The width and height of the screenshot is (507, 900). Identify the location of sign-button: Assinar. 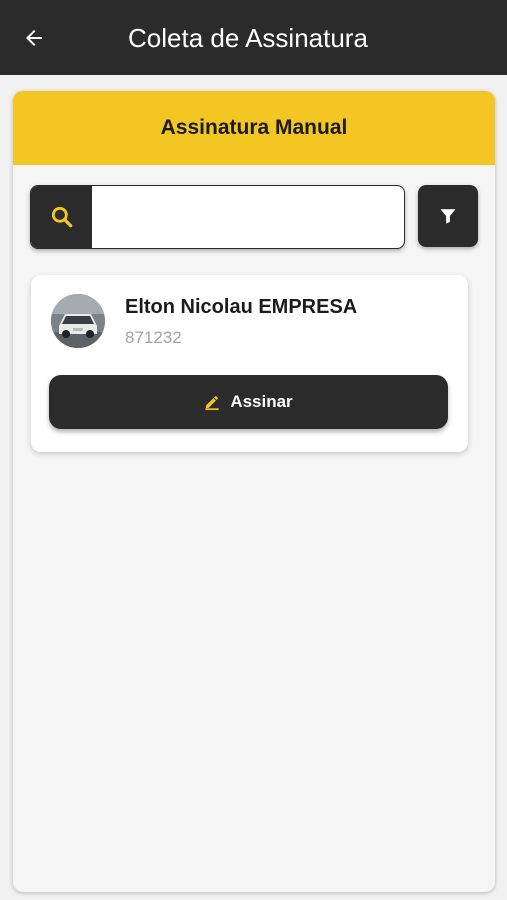
(248, 402).